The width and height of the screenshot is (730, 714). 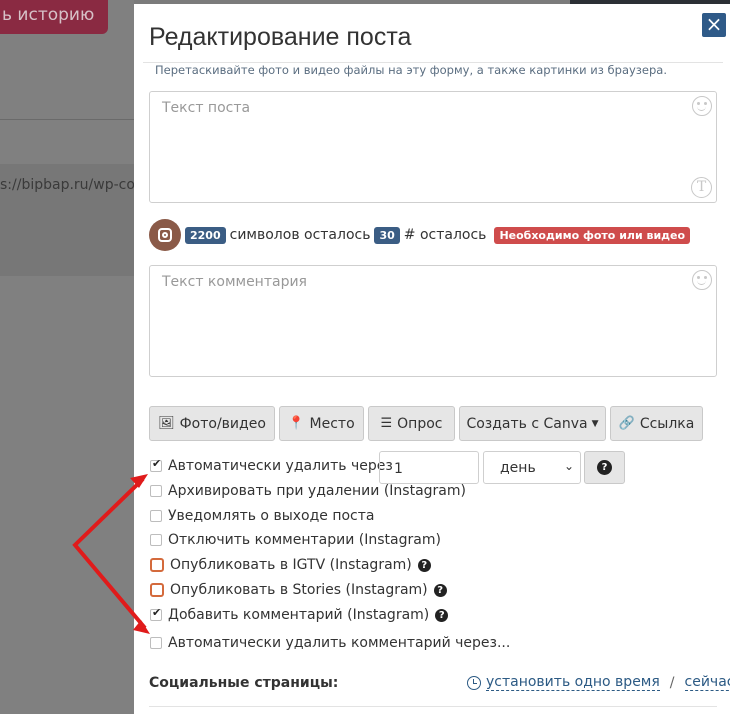 I want to click on arrow-head-lower, so click(x=141, y=627).